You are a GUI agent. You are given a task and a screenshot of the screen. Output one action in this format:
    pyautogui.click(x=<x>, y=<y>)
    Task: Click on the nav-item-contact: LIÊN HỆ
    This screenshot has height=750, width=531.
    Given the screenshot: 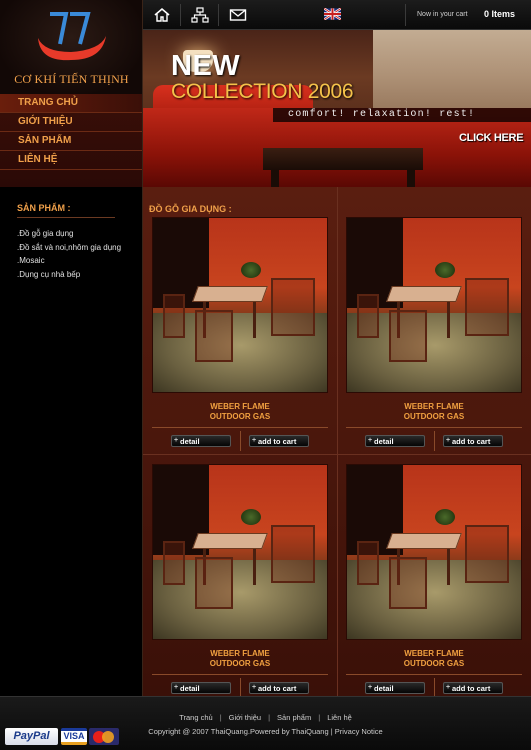 What is the action you would take?
    pyautogui.click(x=71, y=160)
    